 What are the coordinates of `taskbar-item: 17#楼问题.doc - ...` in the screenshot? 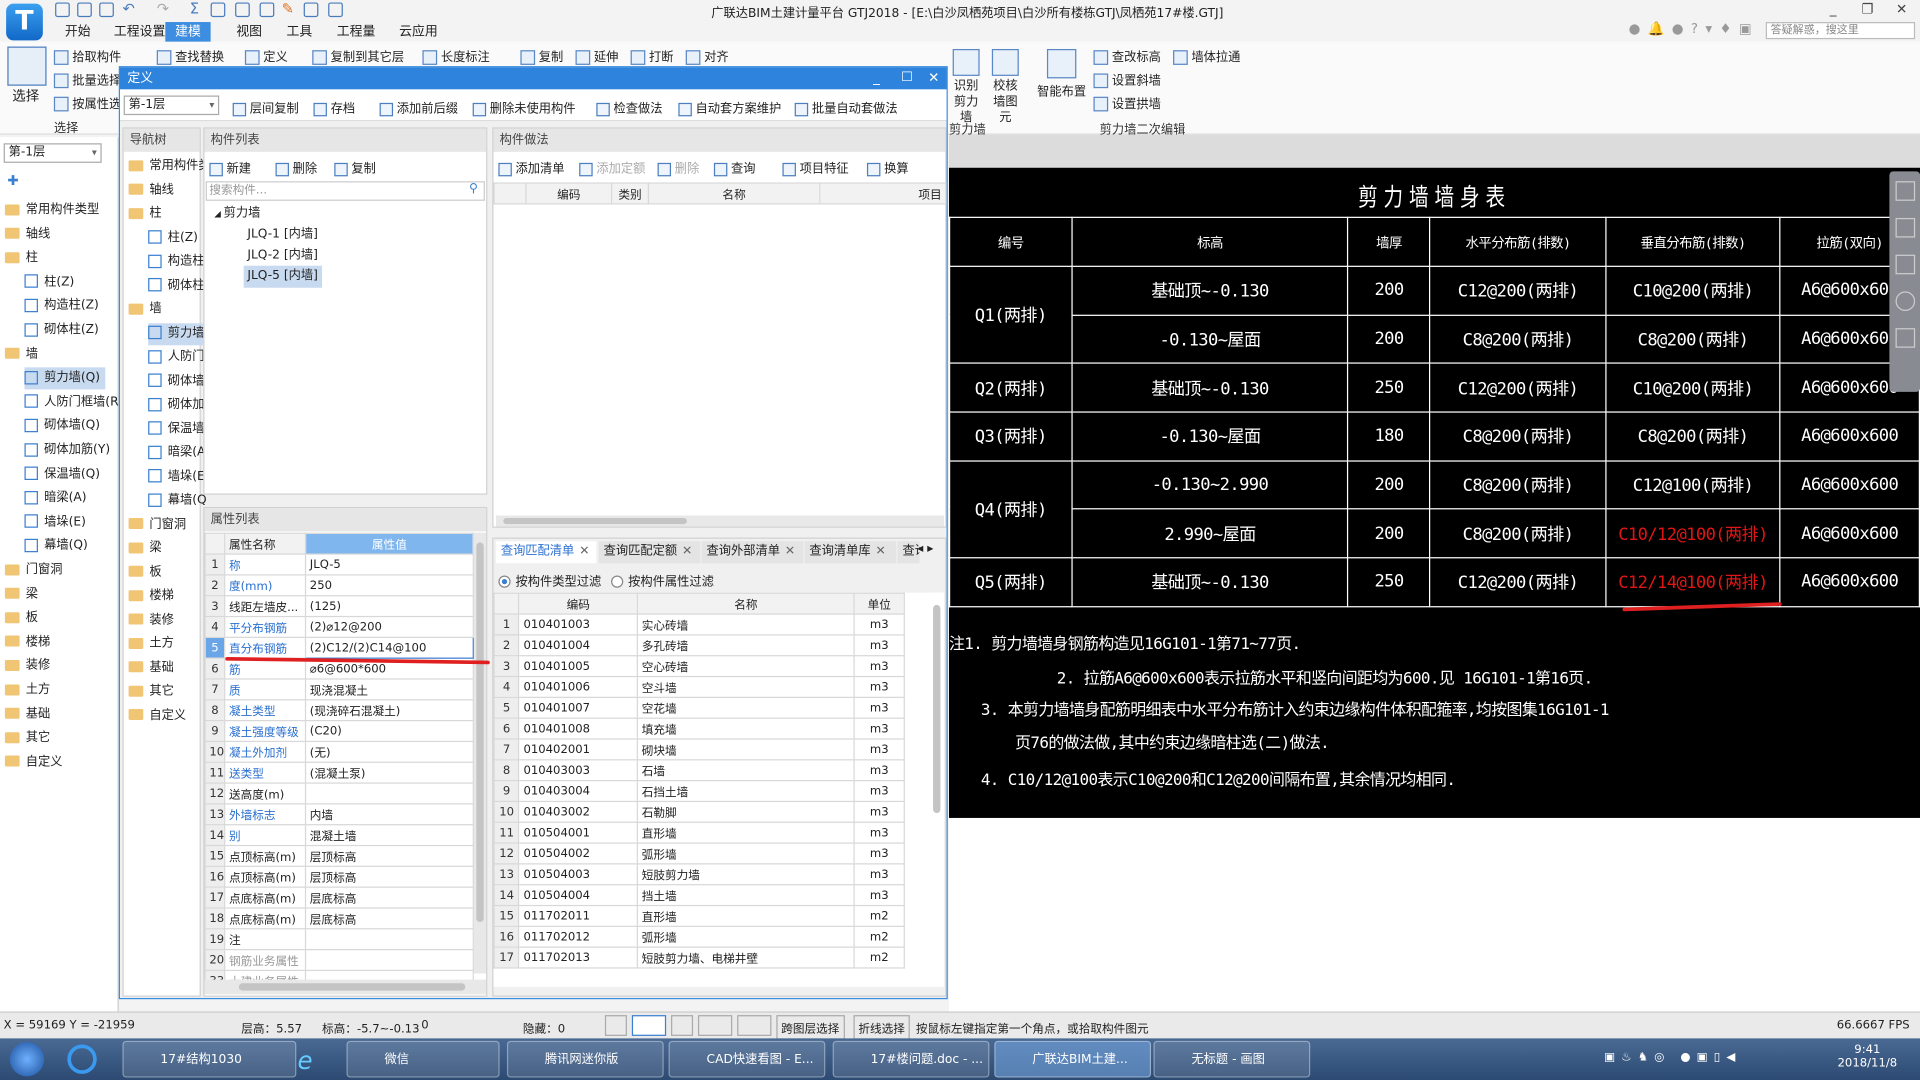 It's located at (911, 1059).